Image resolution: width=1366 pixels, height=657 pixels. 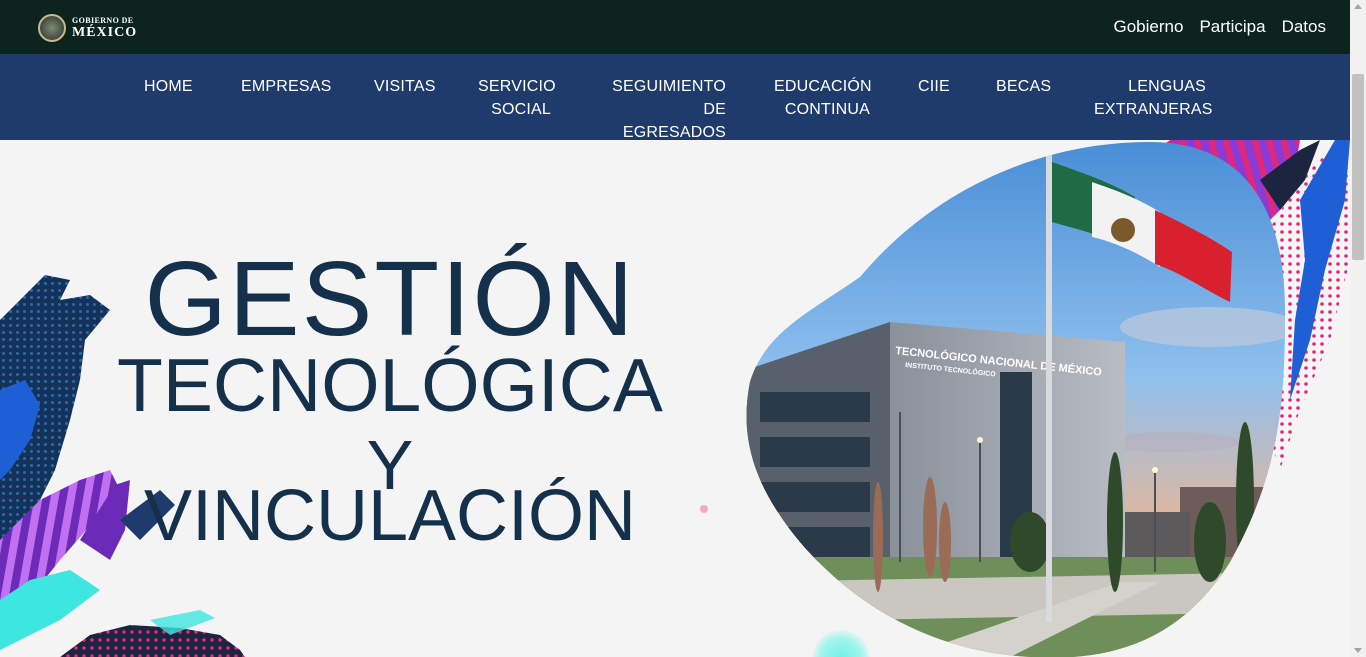 I want to click on nav-item-label: HOME, so click(x=168, y=86).